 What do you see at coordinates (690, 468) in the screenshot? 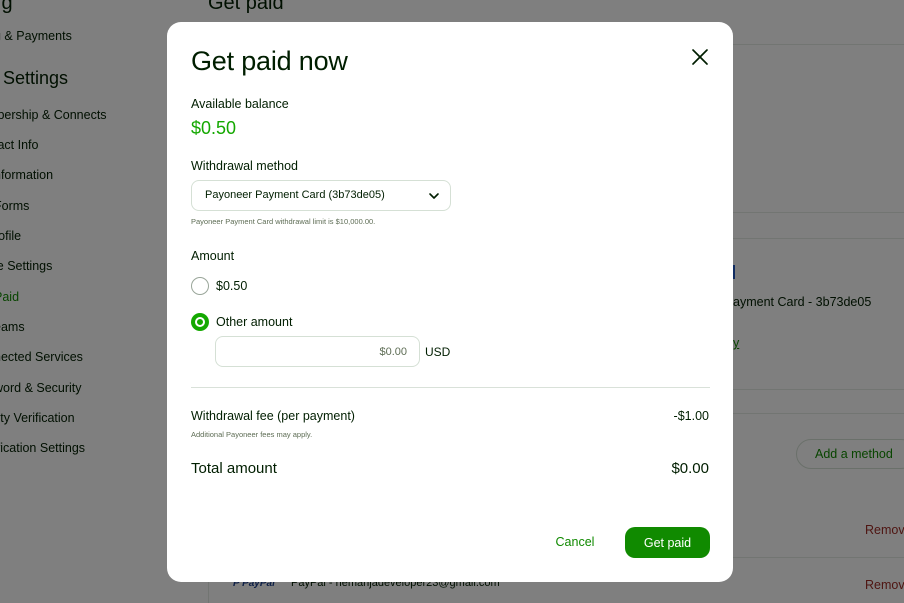
I see `total-amount-value: $0.00` at bounding box center [690, 468].